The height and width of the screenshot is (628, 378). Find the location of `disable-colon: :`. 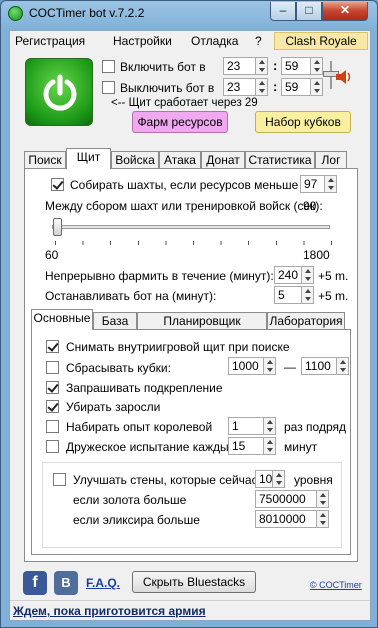

disable-colon: : is located at coordinates (275, 86).